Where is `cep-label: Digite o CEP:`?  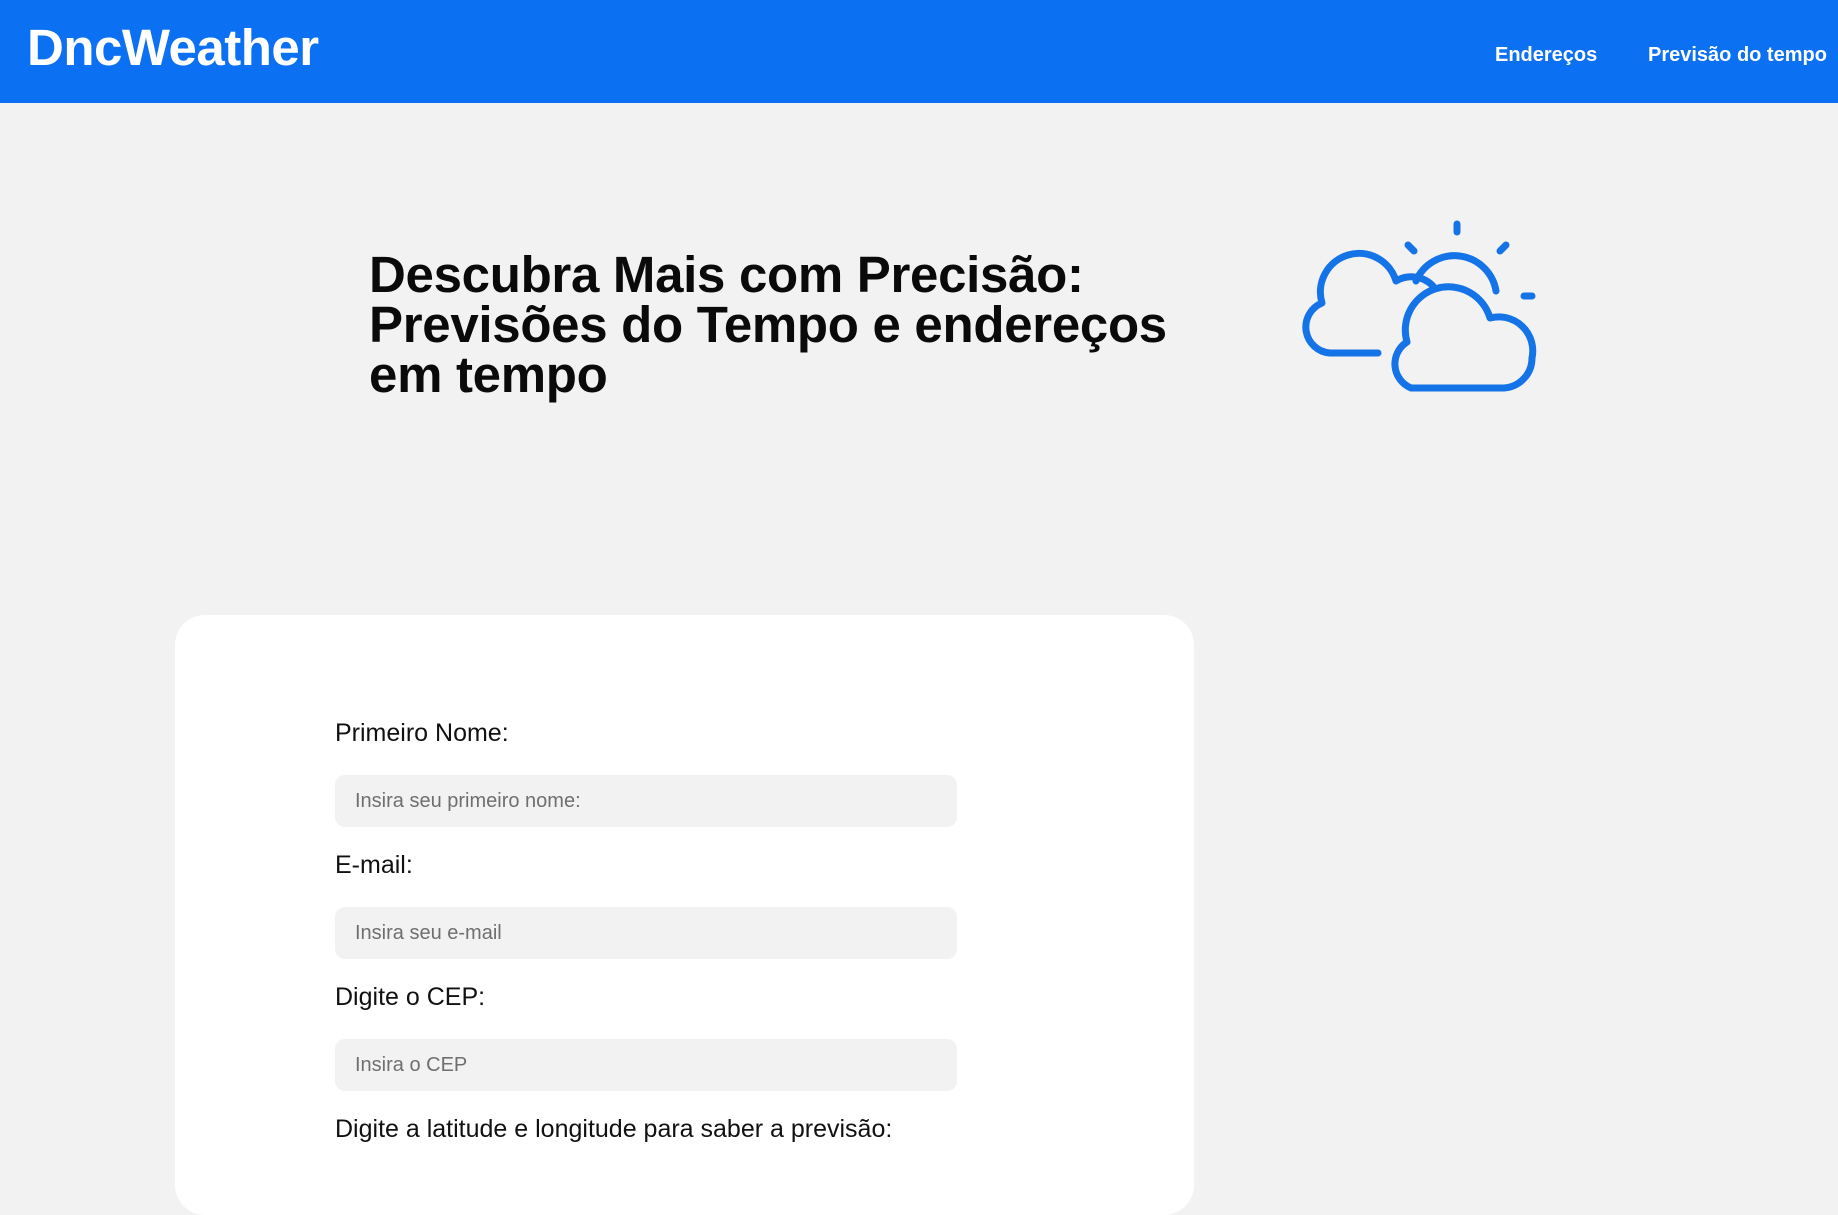
cep-label: Digite o CEP: is located at coordinates (410, 997).